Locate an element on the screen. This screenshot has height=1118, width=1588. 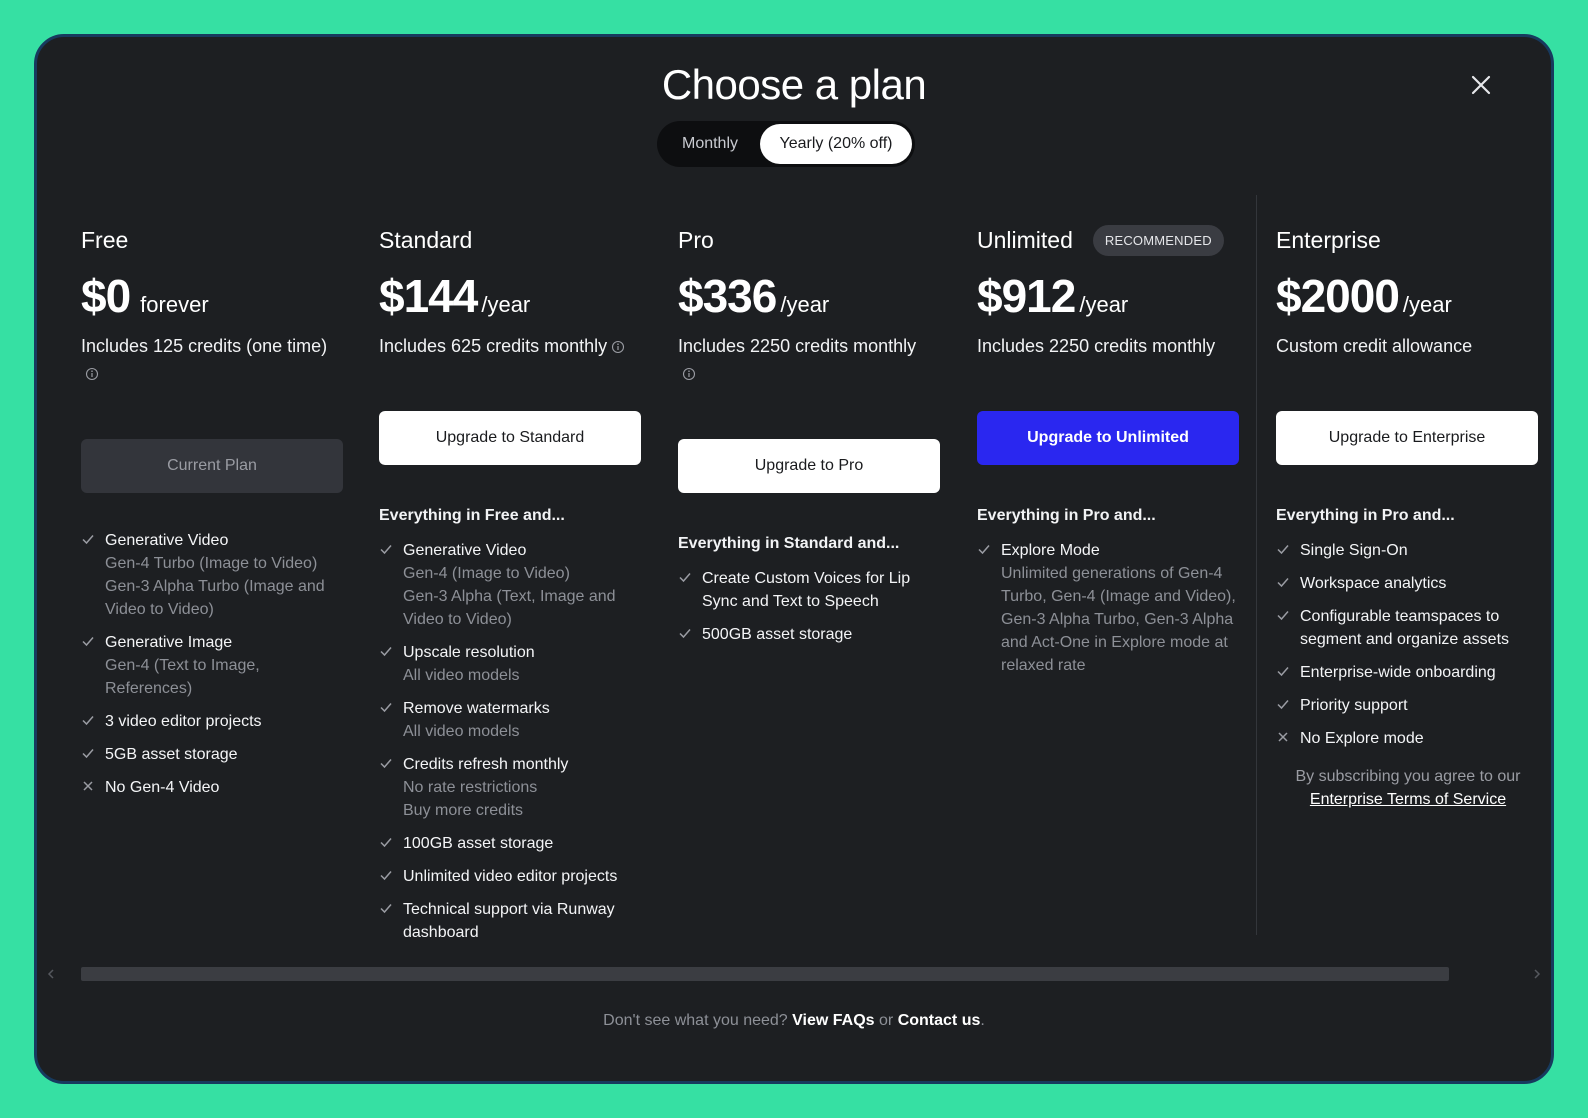
feature-title: Priority support is located at coordinates (1354, 705).